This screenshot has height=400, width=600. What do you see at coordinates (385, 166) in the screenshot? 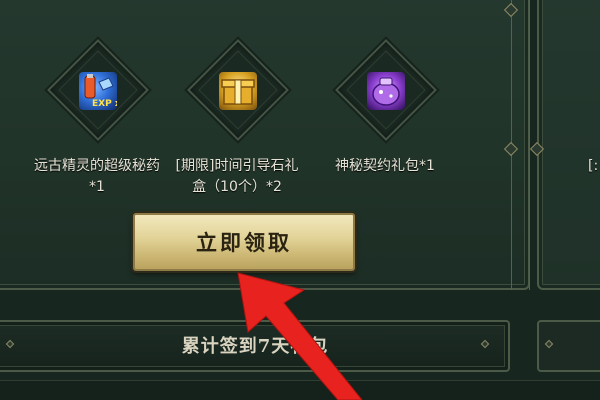
I see `reward-item-name: 神秘契约礼包*1` at bounding box center [385, 166].